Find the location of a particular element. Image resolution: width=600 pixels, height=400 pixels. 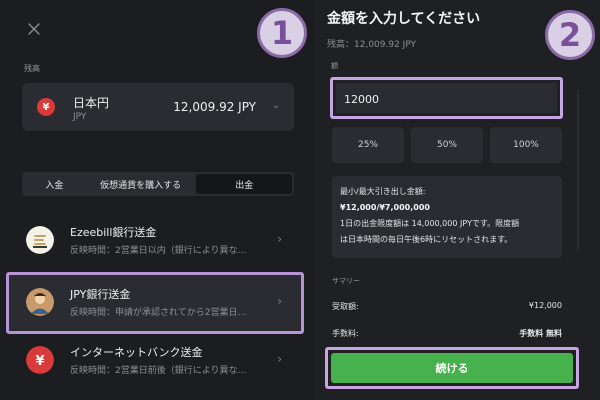

tab-buy-crypto: 仮想通貨を購入する is located at coordinates (141, 184).